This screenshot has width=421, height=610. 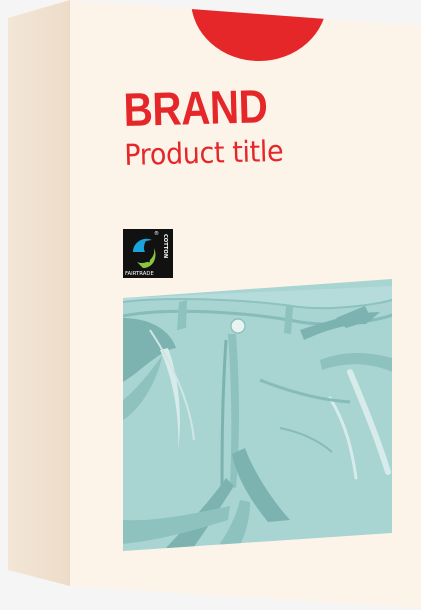 I want to click on fairtrade-mark-icon: FAIRTRADE ® COTTON, so click(x=148, y=253).